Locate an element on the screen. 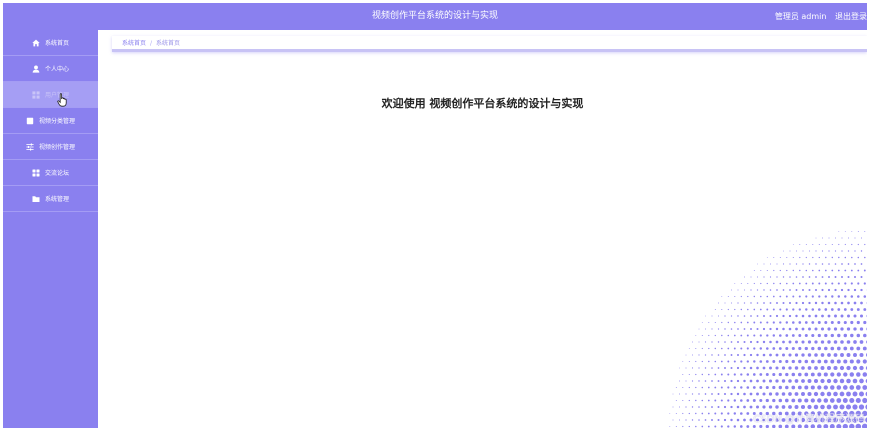 Image resolution: width=869 pixels, height=431 pixels. sidebar-item-video-category: 视频分类管理 is located at coordinates (50, 121).